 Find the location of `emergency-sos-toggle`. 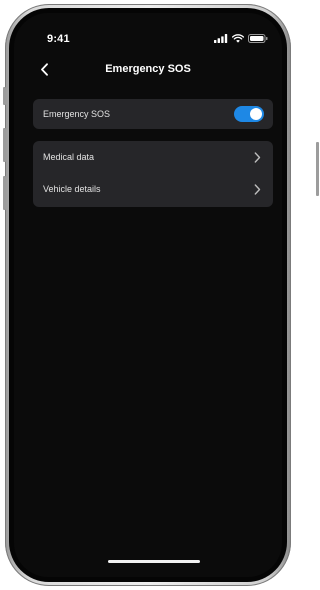

emergency-sos-toggle is located at coordinates (249, 114).